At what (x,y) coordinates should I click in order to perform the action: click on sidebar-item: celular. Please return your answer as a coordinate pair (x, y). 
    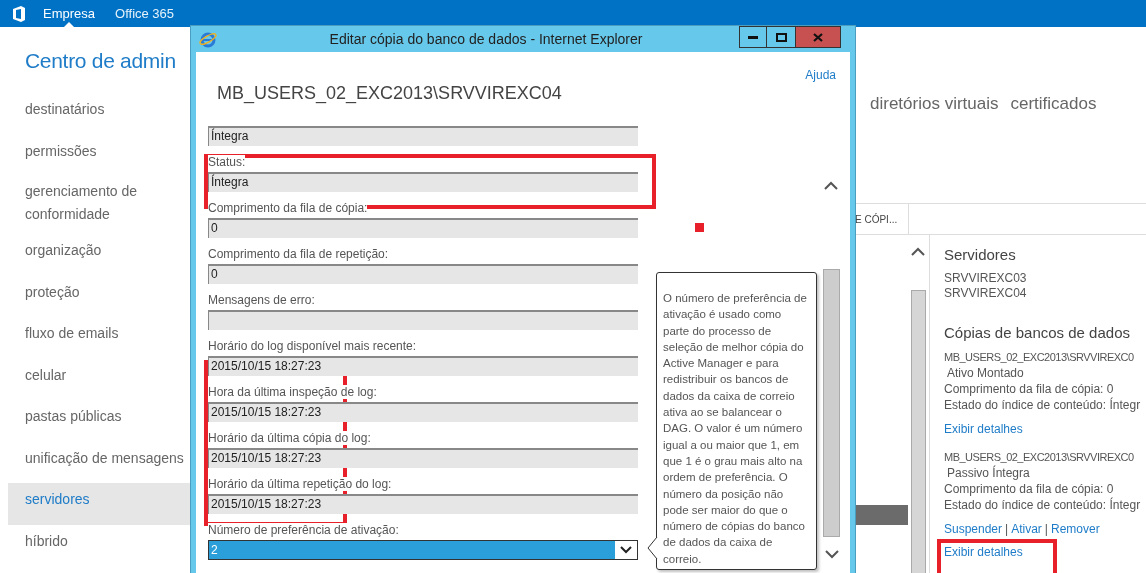
    Looking at the image, I should click on (99, 379).